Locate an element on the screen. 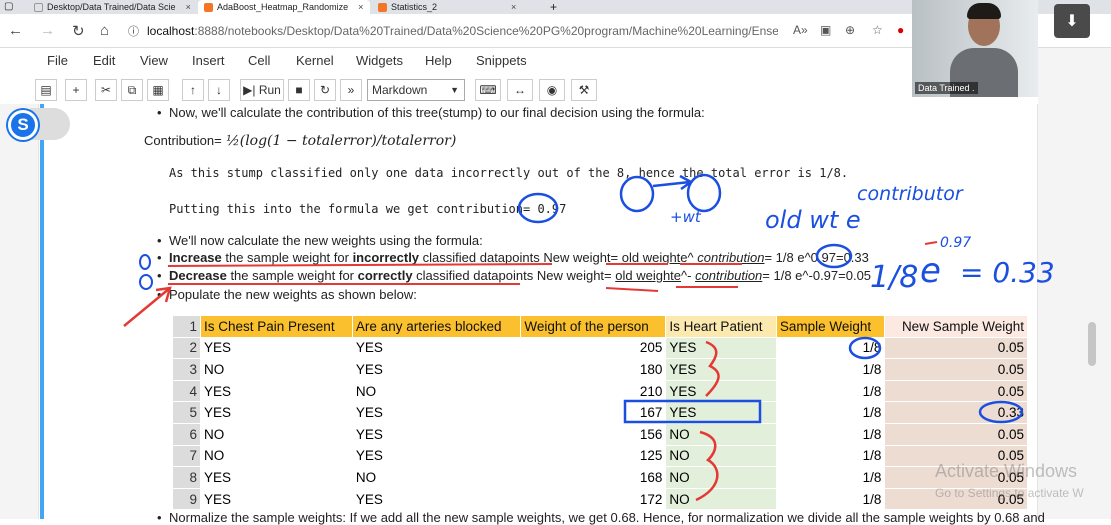  menu-view: View is located at coordinates (154, 60).